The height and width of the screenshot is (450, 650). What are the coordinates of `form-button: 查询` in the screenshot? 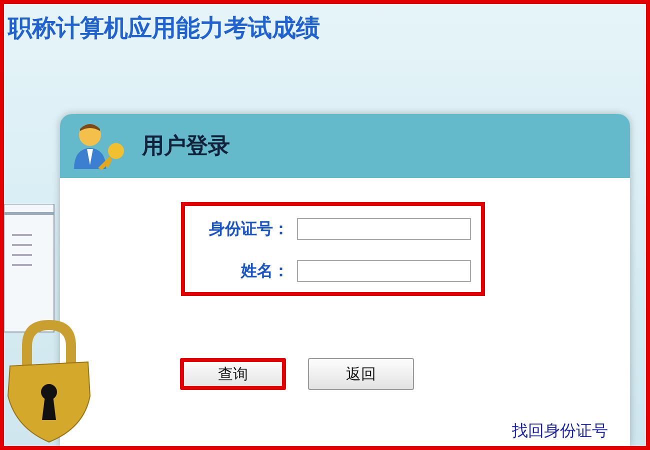 It's located at (233, 374).